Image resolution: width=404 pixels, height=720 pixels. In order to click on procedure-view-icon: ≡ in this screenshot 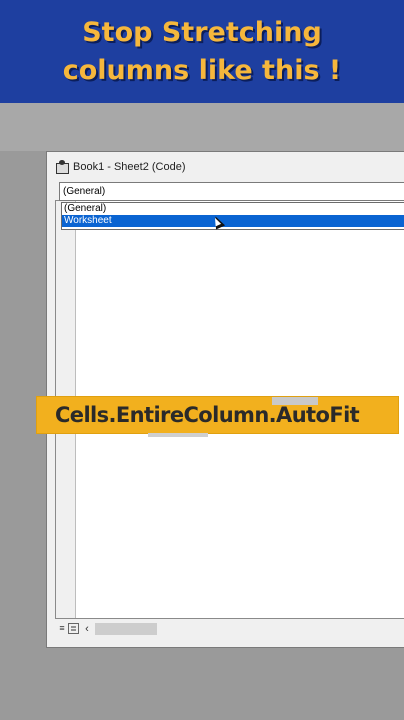, I will do `click(62, 628)`.